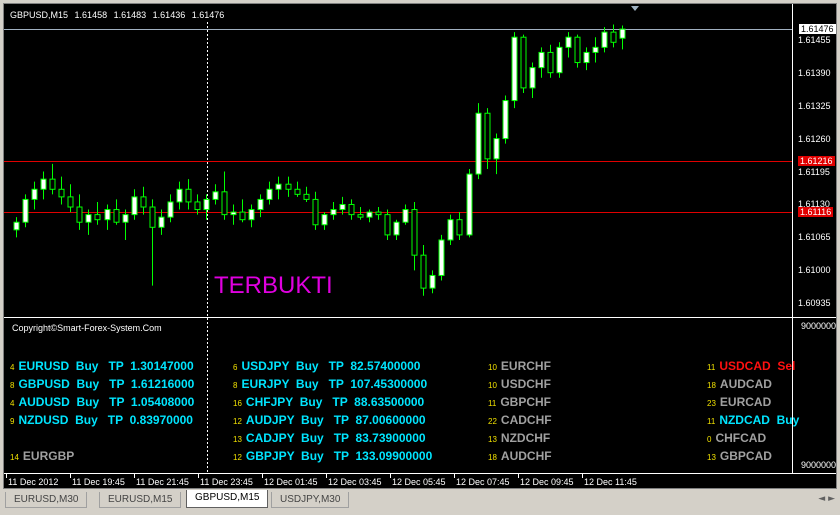 The height and width of the screenshot is (515, 840). I want to click on signal-text: EURUSD Buy TP 1.30147000, so click(106, 366).